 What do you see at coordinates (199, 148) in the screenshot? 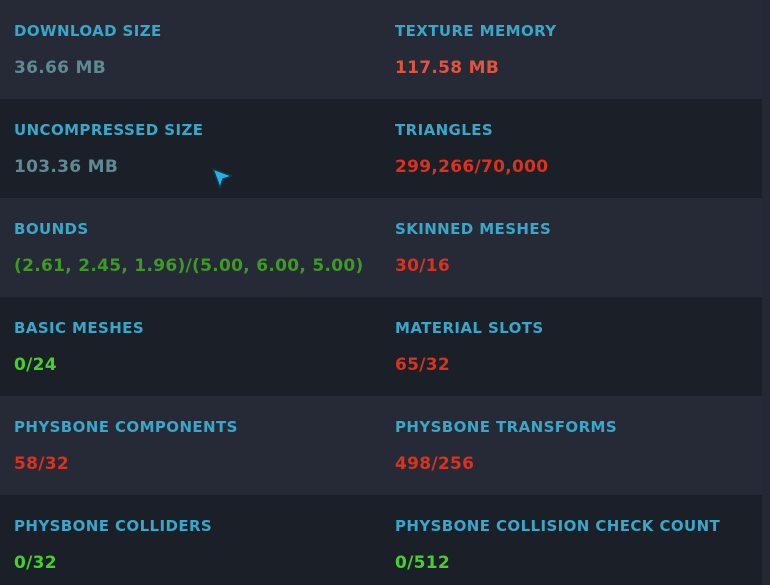
I see `stat-uncompressed-size: UNCOMPRESSED SIZE 103.36 MB` at bounding box center [199, 148].